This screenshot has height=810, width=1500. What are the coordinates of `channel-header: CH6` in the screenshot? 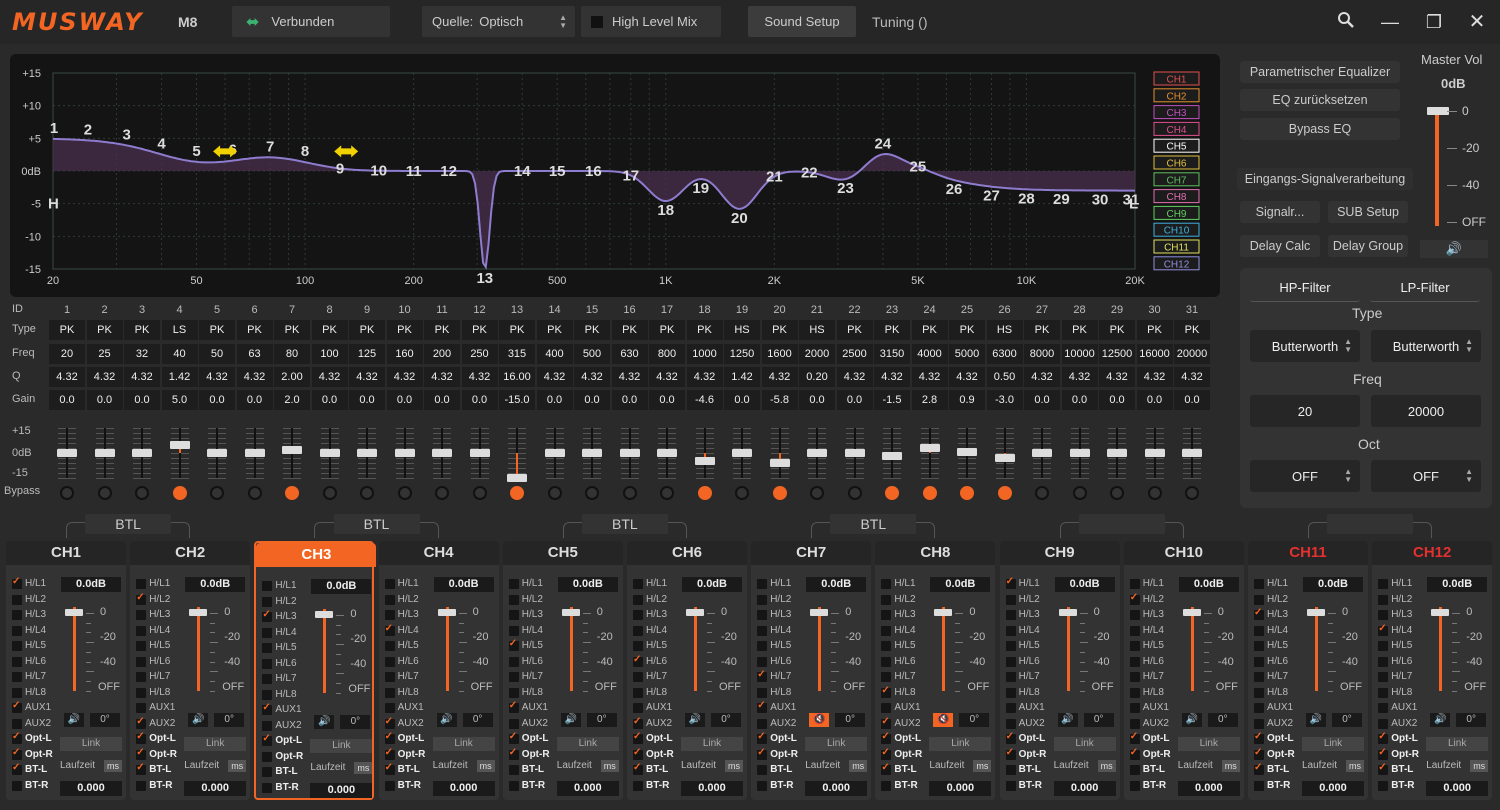 It's located at (687, 553).